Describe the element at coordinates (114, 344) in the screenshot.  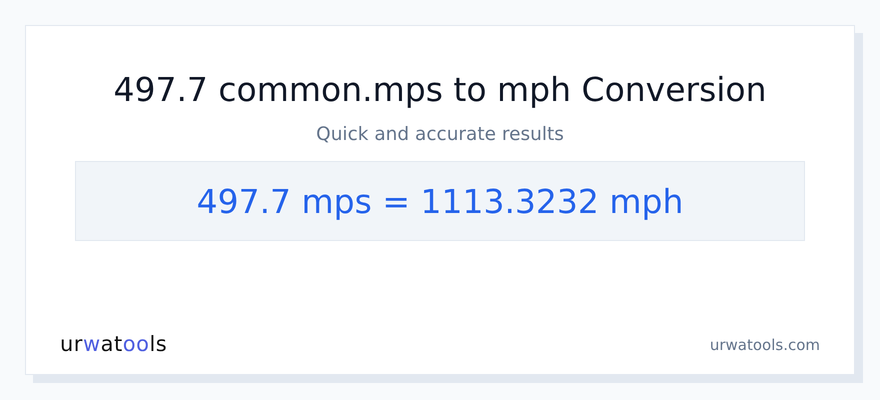
I see `logo: urwatools` at that location.